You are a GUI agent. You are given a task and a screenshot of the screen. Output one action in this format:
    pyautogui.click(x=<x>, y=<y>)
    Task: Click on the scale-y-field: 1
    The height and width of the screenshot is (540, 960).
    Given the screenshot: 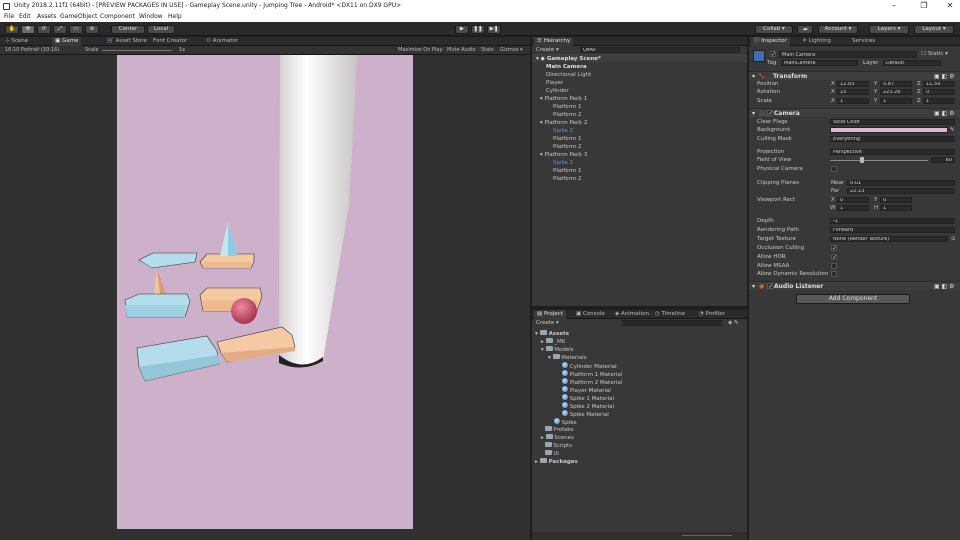 What is the action you would take?
    pyautogui.click(x=896, y=101)
    